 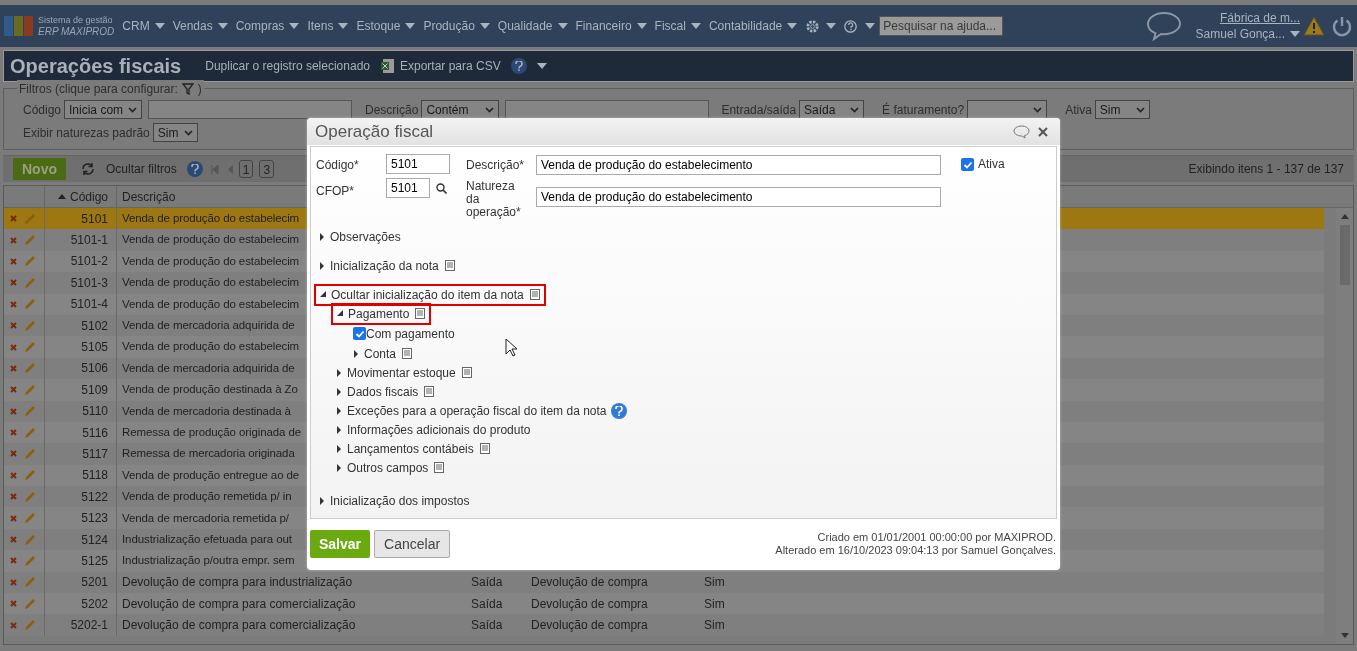 I want to click on settings-icon, so click(x=813, y=26).